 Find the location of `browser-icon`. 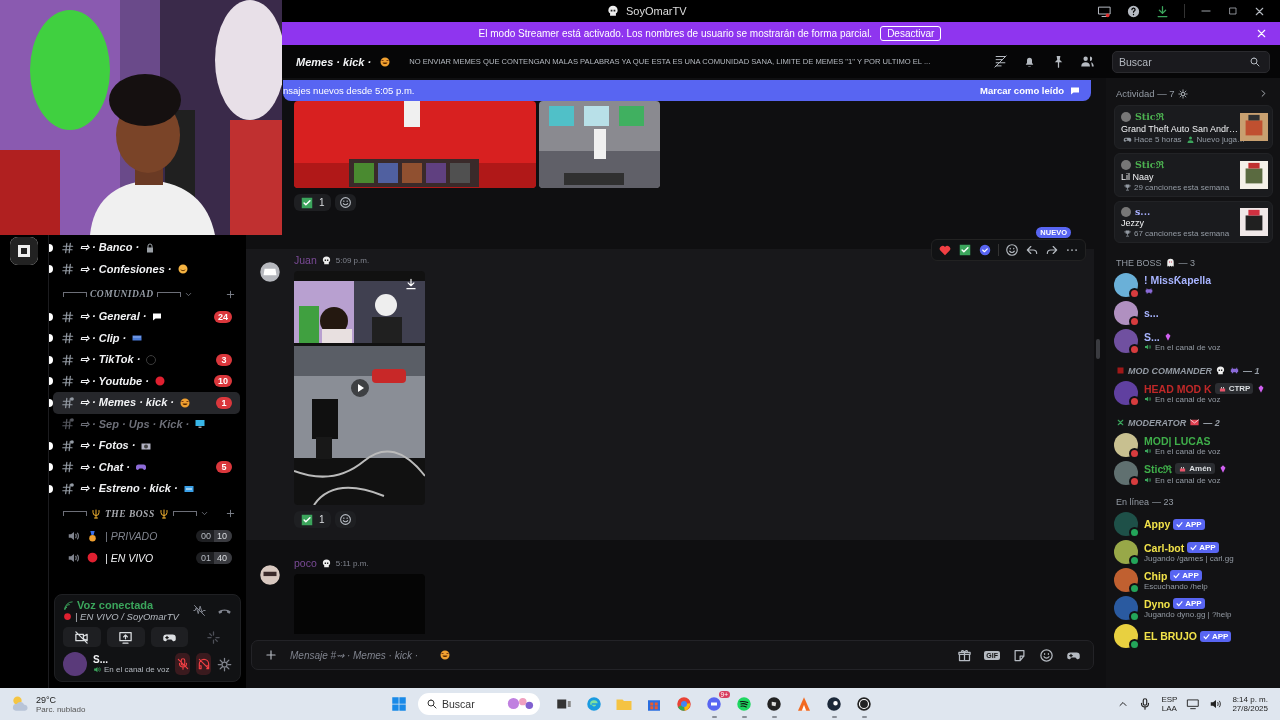

browser-icon is located at coordinates (684, 704).